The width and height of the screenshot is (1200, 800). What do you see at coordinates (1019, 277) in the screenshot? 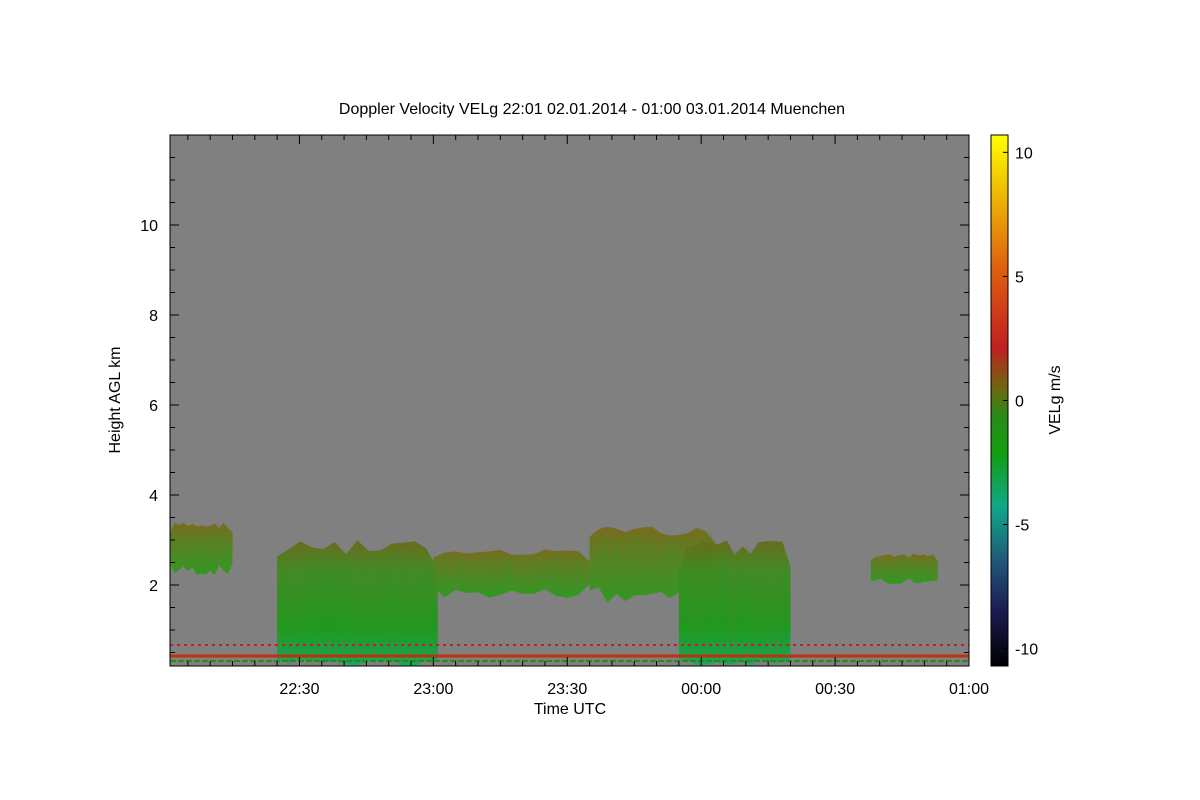
I see `colorbar-tick-label: 5` at bounding box center [1019, 277].